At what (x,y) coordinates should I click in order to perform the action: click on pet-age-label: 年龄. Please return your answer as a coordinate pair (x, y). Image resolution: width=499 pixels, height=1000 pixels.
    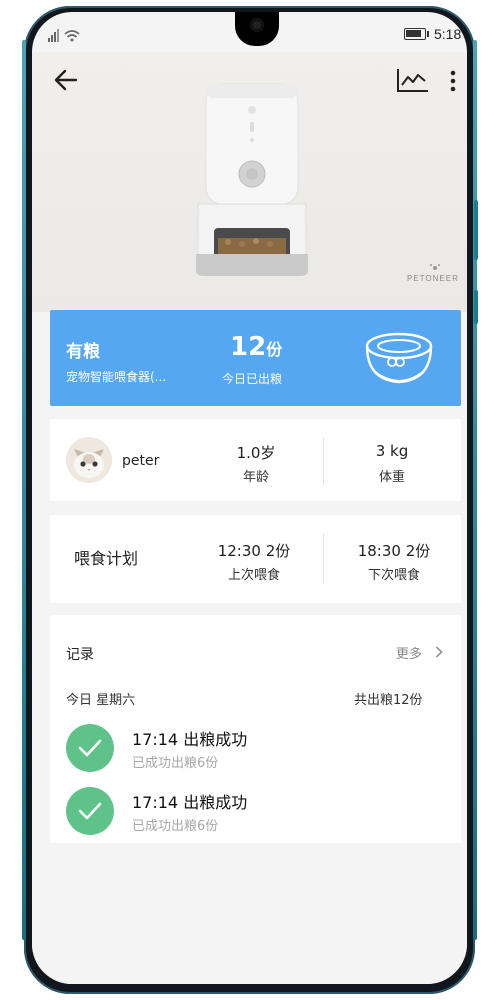
    Looking at the image, I should click on (255, 477).